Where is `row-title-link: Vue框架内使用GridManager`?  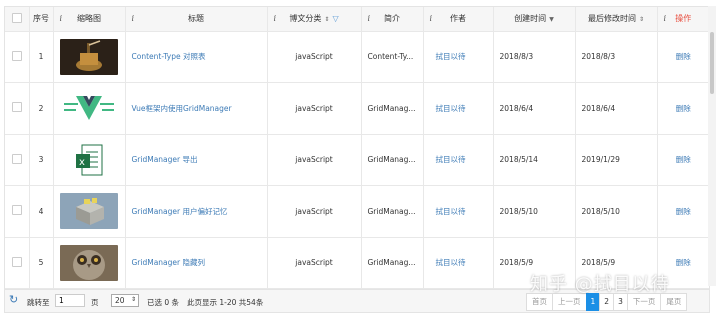 row-title-link: Vue框架内使用GridManager is located at coordinates (196, 108).